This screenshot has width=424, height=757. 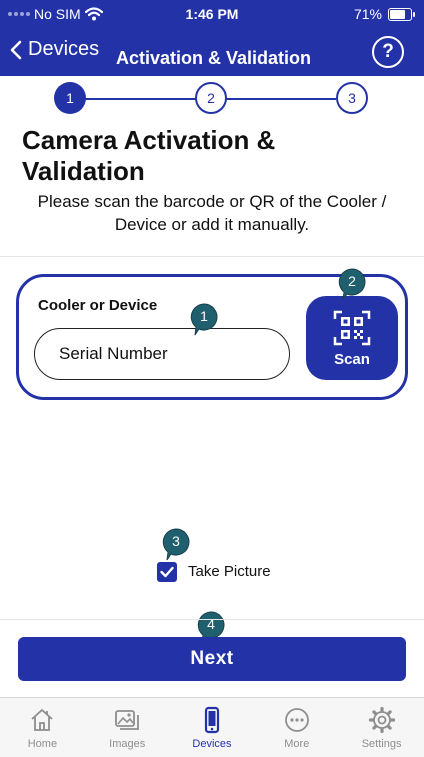 I want to click on chevron-left-icon, so click(x=16, y=49).